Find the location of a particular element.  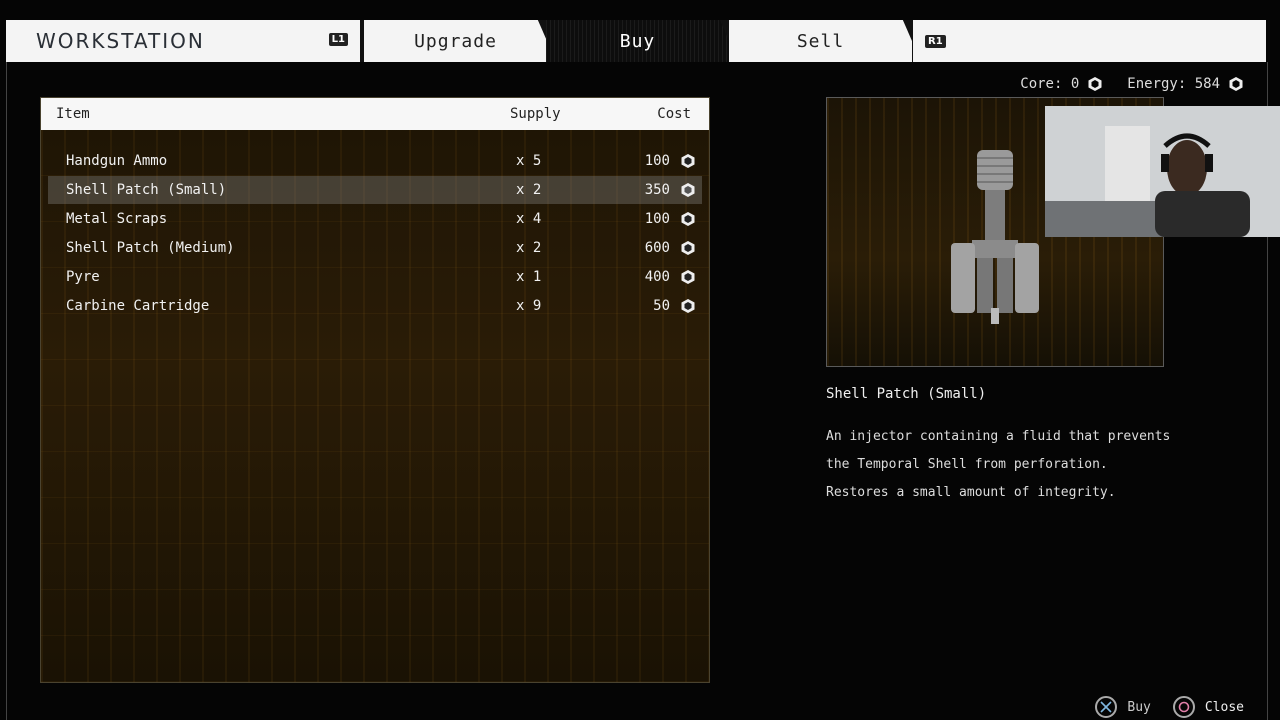

column-item: Item is located at coordinates (73, 114).